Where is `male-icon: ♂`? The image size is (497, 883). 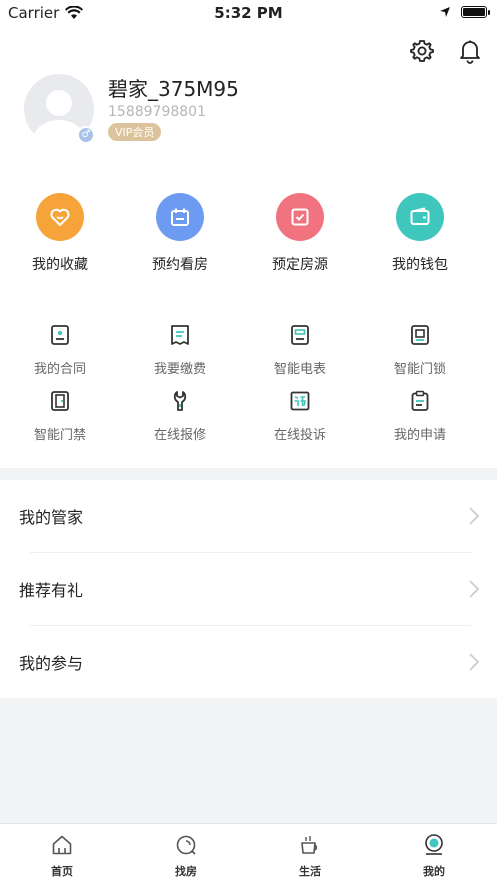 male-icon: ♂ is located at coordinates (86, 135).